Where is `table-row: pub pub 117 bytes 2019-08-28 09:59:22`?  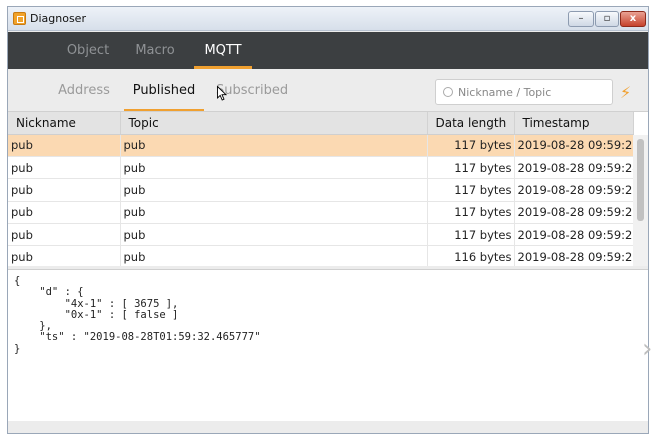
table-row: pub pub 117 bytes 2019-08-28 09:59:22 is located at coordinates (321, 235).